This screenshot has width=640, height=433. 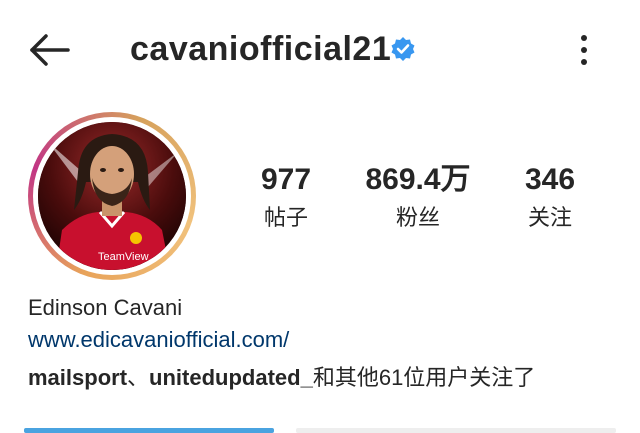 I want to click on followers-label: 粉丝, so click(x=417, y=217).